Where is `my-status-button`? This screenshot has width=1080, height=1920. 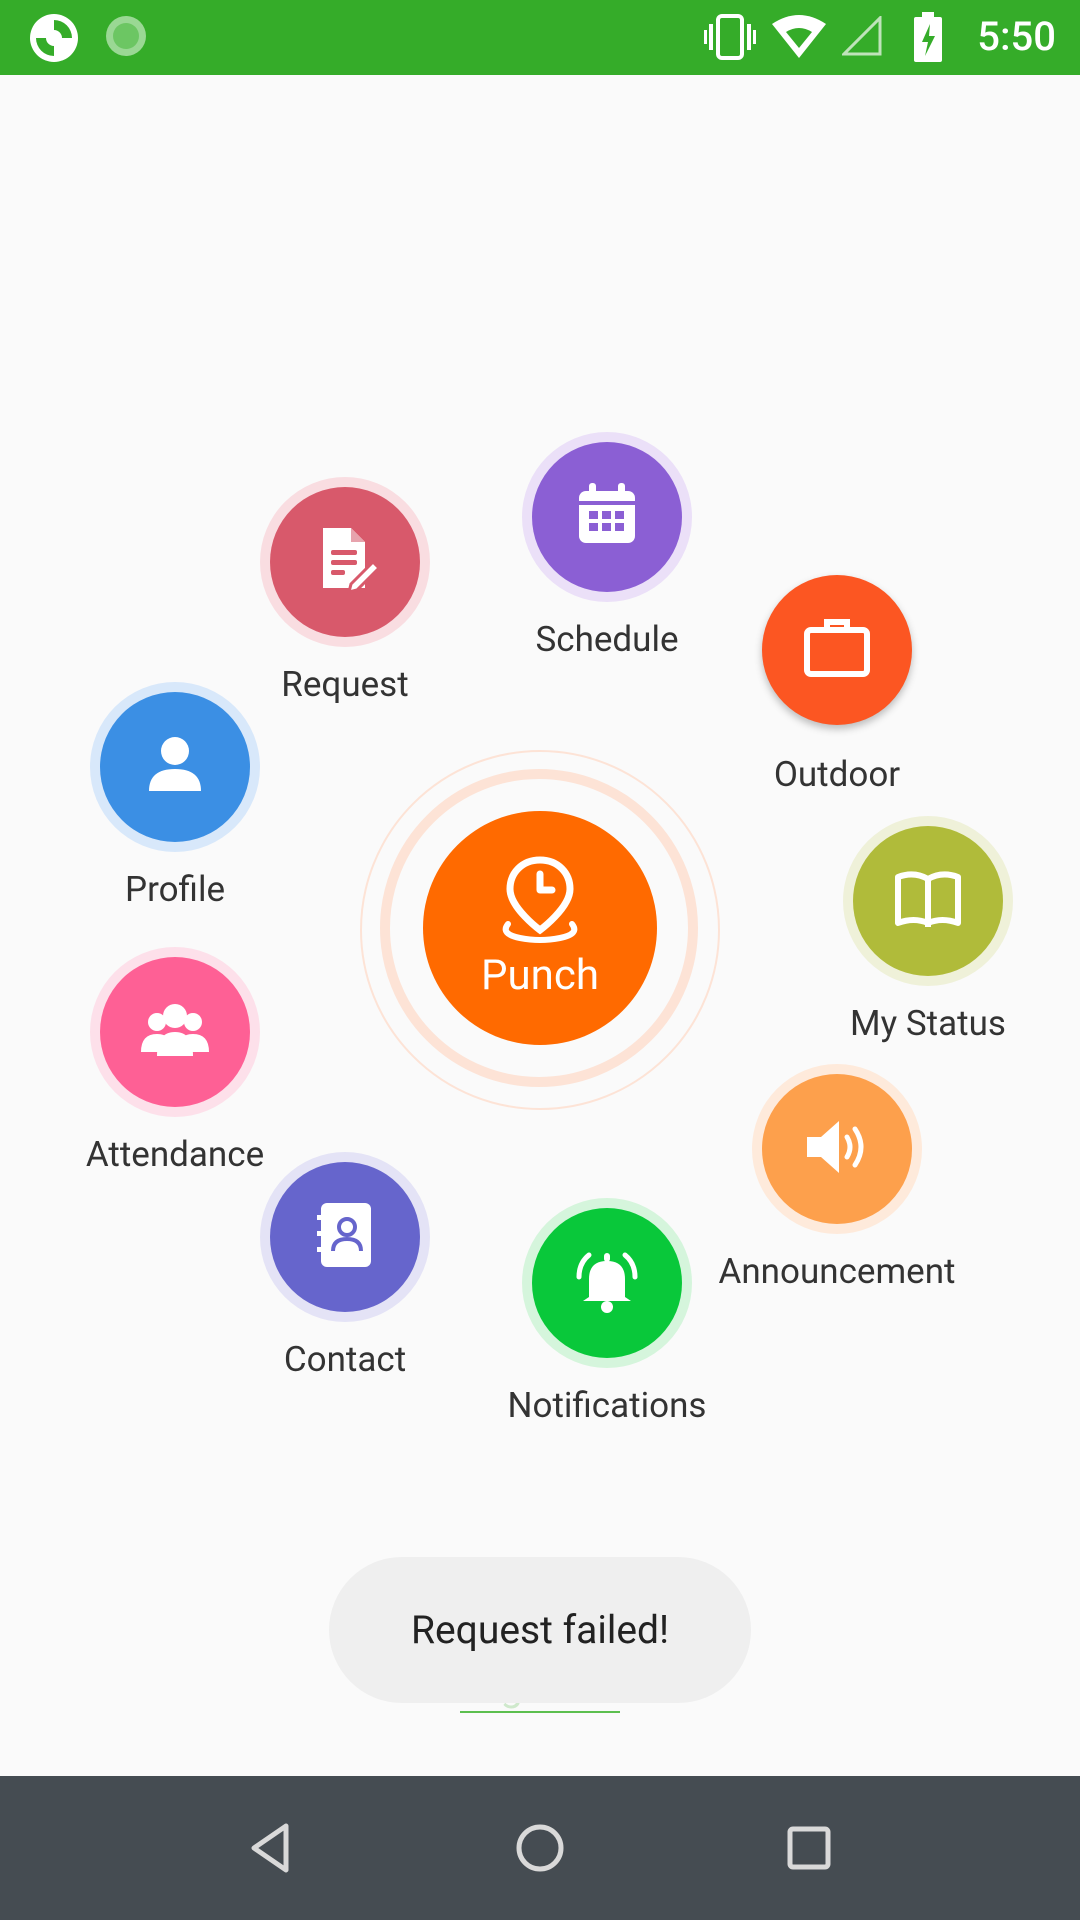 my-status-button is located at coordinates (928, 901).